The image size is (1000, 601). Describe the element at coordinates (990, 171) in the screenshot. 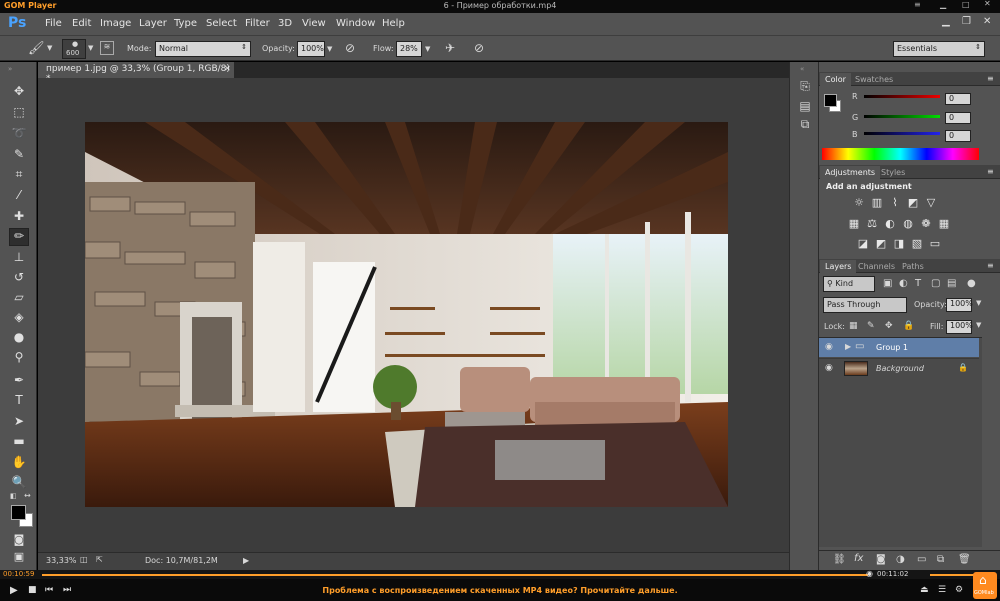

I see `adjustments-menu-icon: ≡` at that location.